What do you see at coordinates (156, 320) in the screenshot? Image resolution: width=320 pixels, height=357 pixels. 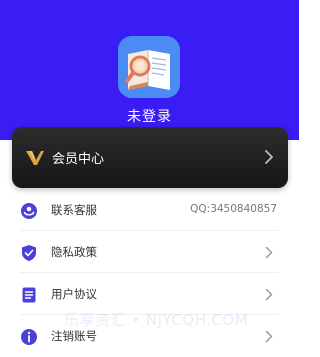 I see `watermark: 乐享资汇 • NJYCQH.COM` at bounding box center [156, 320].